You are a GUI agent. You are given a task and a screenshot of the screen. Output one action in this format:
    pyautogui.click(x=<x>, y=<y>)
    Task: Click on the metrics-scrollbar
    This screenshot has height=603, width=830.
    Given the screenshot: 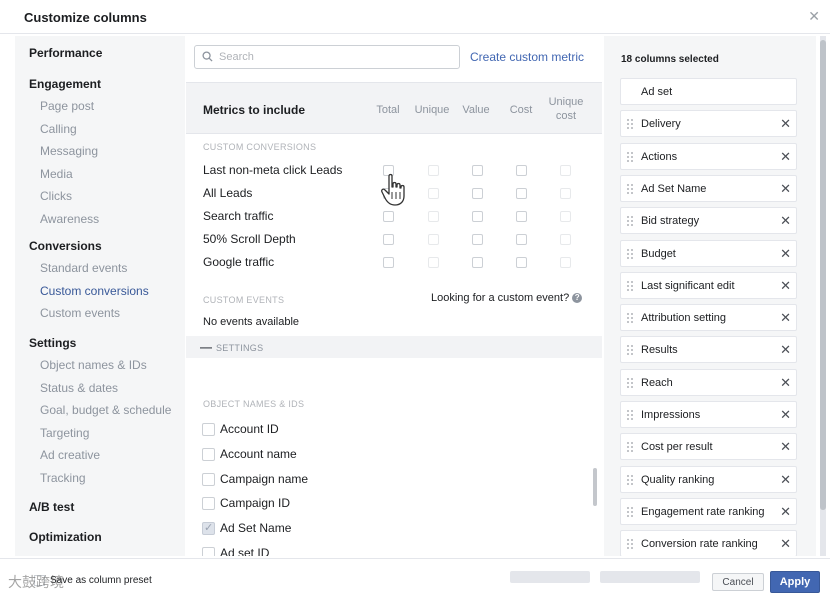 What is the action you would take?
    pyautogui.click(x=595, y=487)
    